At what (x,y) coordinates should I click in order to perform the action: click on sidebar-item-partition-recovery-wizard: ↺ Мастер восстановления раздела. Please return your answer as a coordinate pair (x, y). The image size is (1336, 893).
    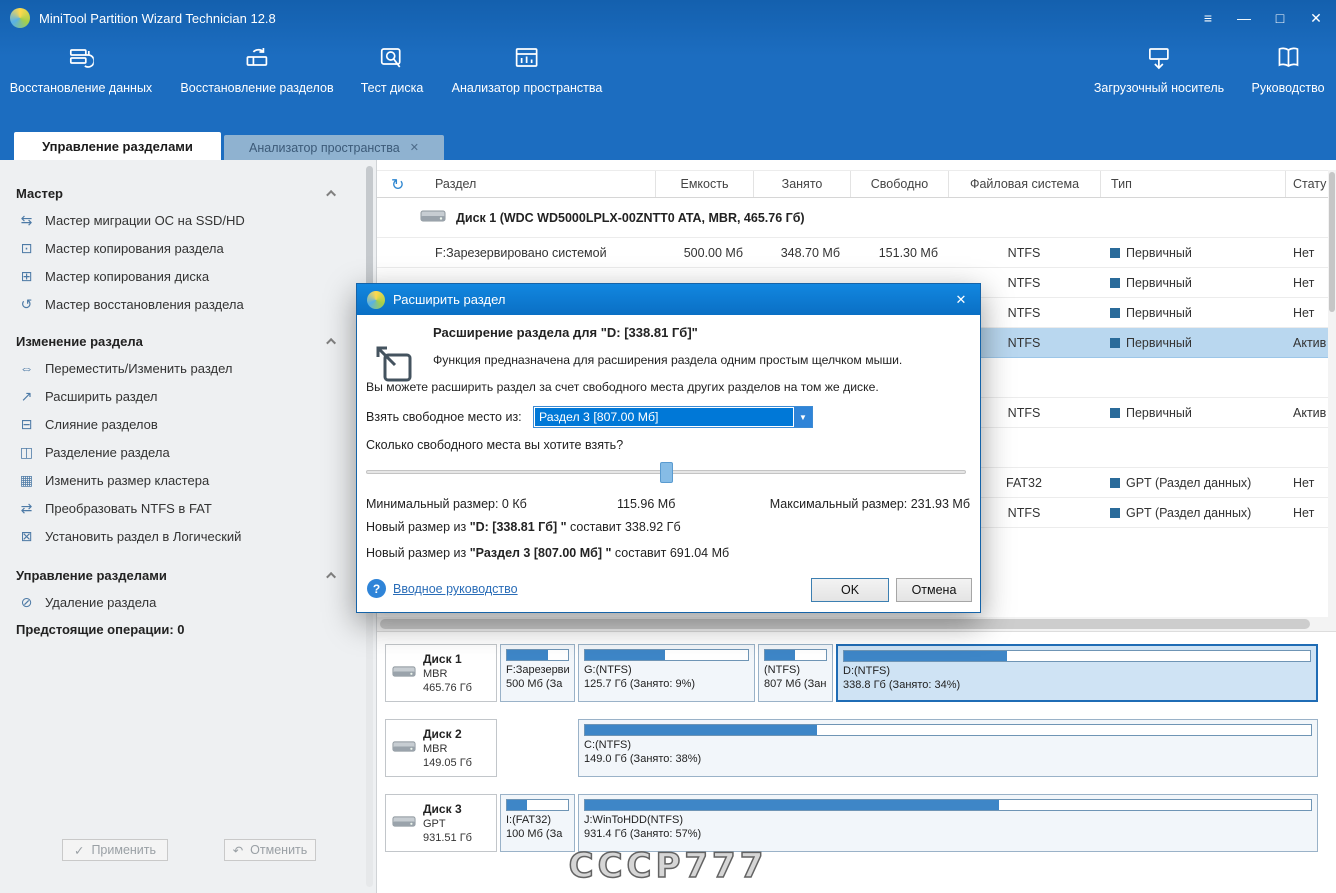
    Looking at the image, I should click on (188, 304).